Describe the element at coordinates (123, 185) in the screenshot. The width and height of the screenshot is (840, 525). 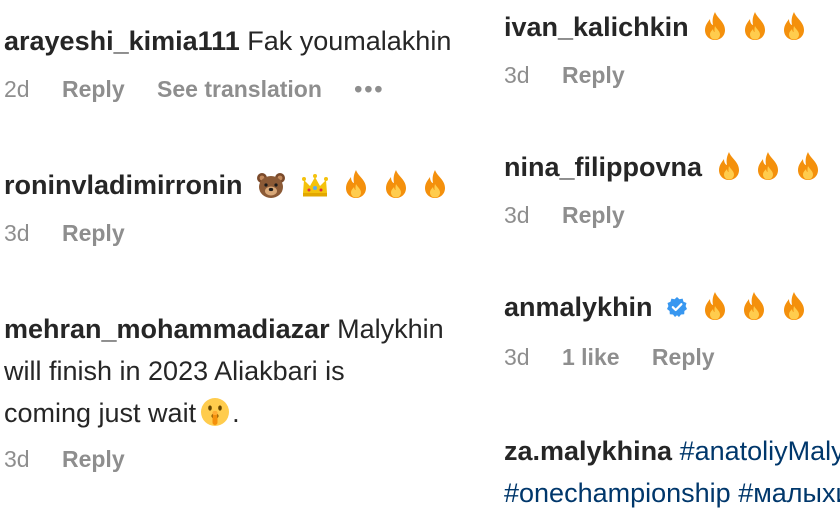
I see `comment-username: roninvladimirronin` at that location.